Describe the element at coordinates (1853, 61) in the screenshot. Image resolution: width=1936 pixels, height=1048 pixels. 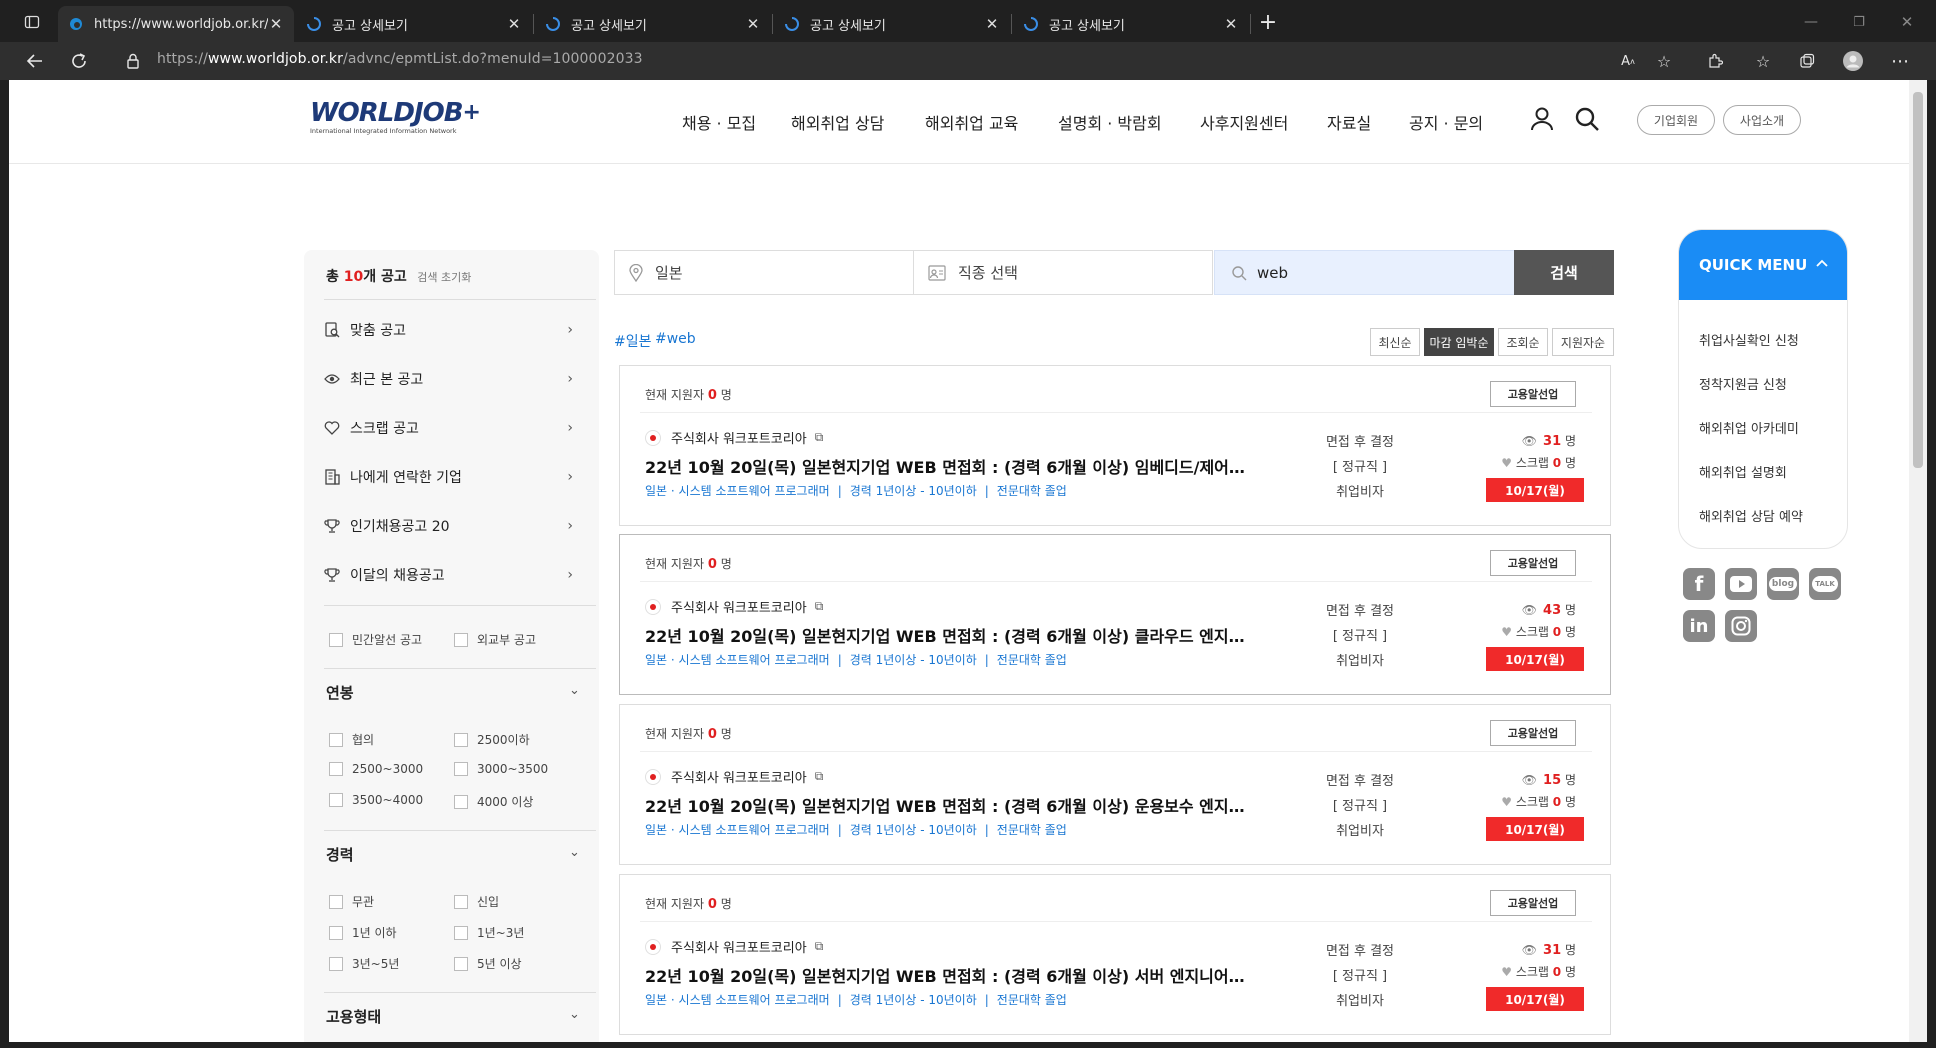
I see `profile-avatar-icon` at that location.